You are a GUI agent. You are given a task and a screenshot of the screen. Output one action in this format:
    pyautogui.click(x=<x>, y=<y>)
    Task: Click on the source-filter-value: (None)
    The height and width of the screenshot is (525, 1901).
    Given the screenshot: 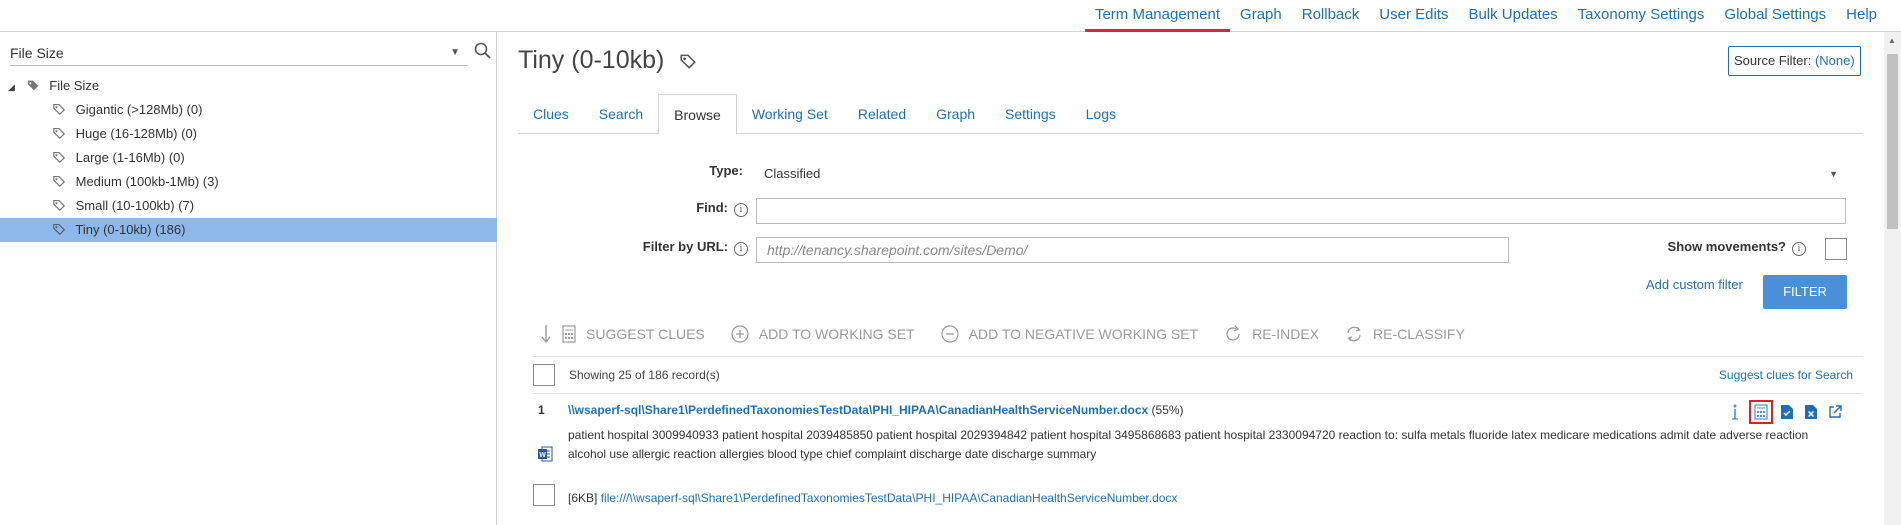 What is the action you would take?
    pyautogui.click(x=1834, y=60)
    